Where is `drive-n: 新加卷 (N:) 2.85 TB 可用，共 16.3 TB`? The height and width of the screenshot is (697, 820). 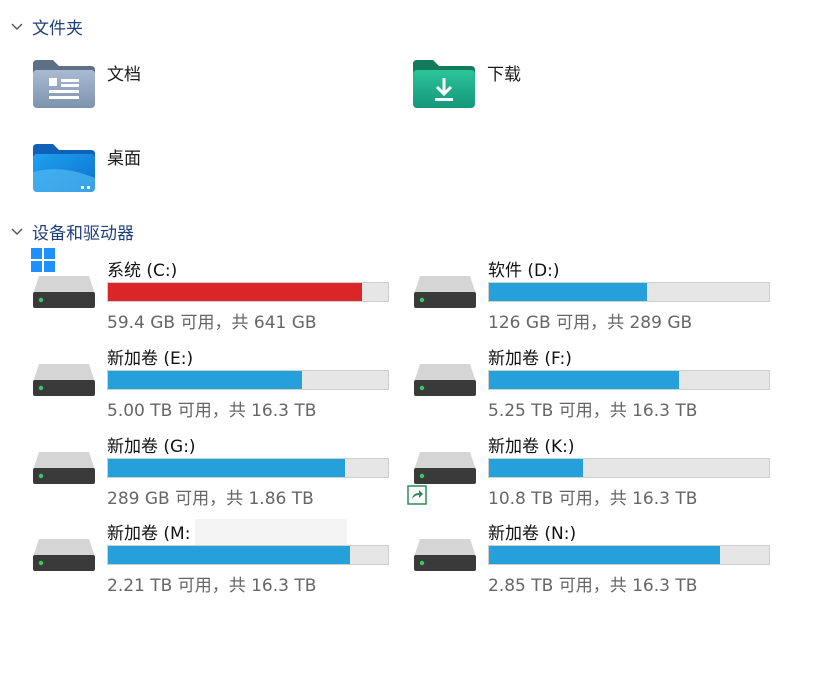 drive-n: 新加卷 (N:) 2.85 TB 可用，共 16.3 TB is located at coordinates (597, 559).